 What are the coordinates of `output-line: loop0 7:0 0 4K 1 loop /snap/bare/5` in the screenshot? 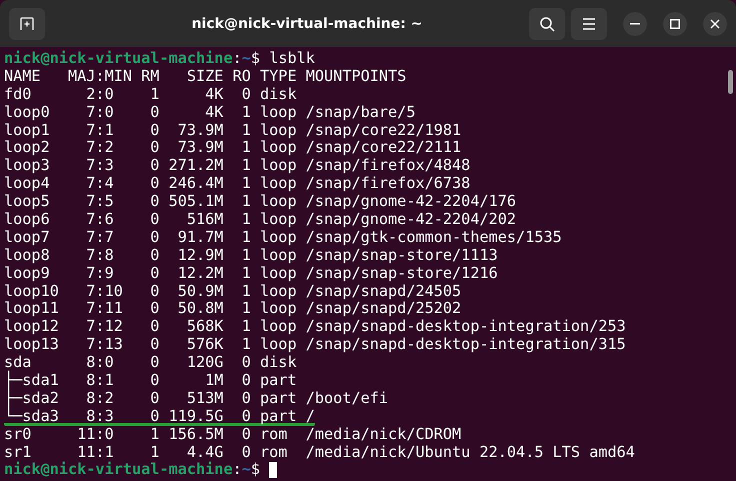 It's located at (210, 113).